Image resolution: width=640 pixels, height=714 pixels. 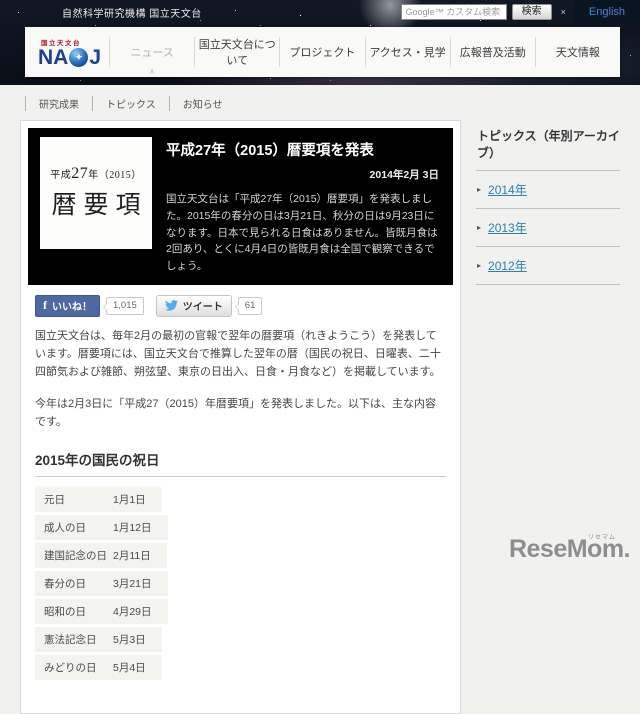 What do you see at coordinates (129, 500) in the screenshot?
I see `holiday-date: 1月1日` at bounding box center [129, 500].